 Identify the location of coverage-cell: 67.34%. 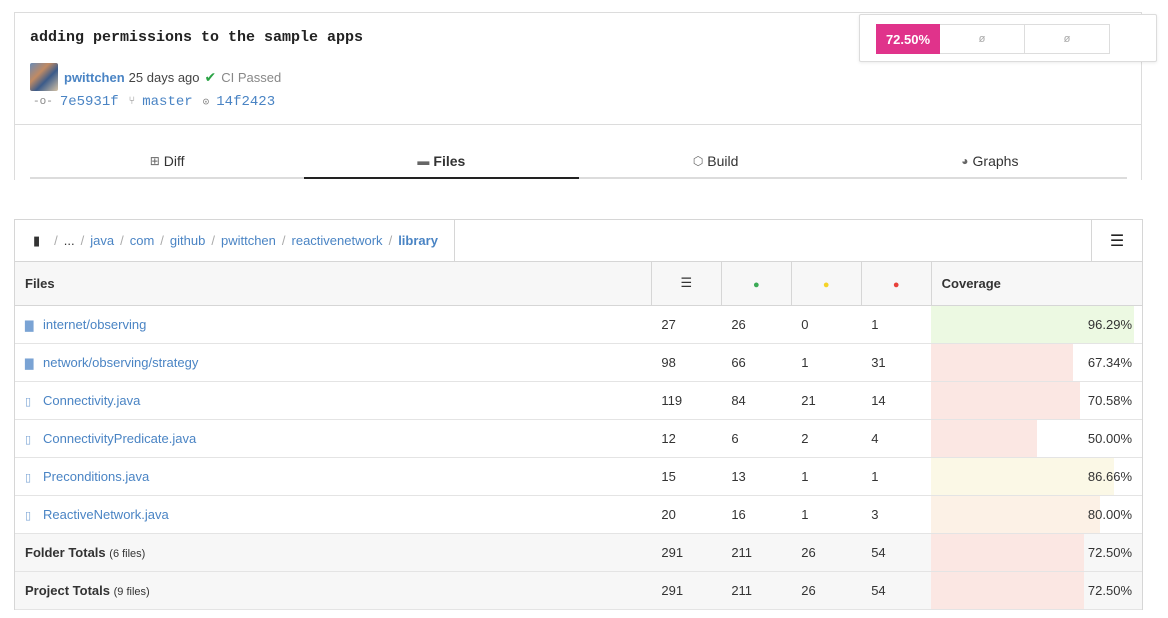
(1036, 362).